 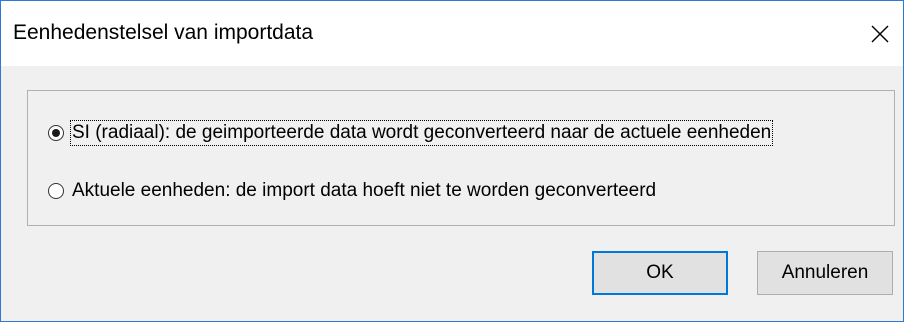 I want to click on cancel-button: Annuleren, so click(x=825, y=273).